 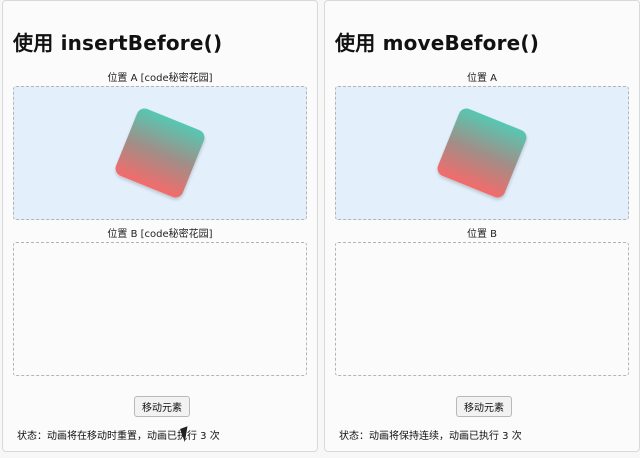 I want to click on position-a-label: 位置 A, so click(x=482, y=78).